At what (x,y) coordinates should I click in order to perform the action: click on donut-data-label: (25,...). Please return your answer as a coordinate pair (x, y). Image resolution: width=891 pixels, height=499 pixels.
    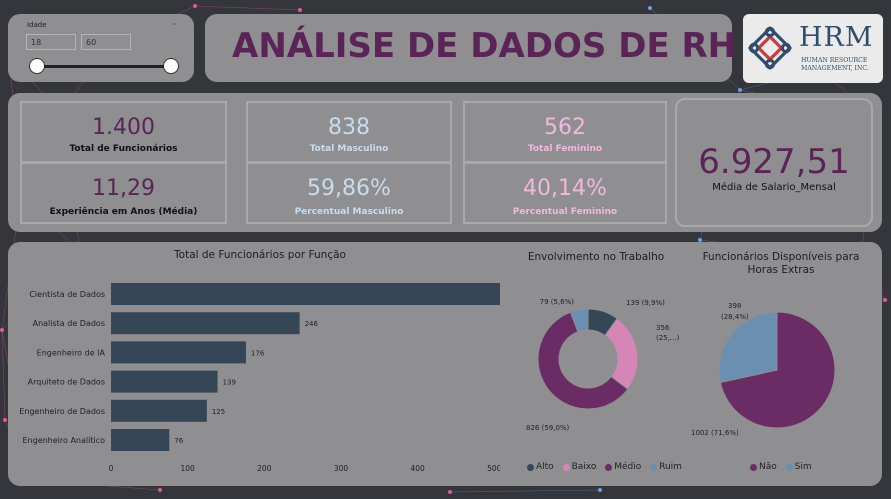
    Looking at the image, I should click on (668, 338).